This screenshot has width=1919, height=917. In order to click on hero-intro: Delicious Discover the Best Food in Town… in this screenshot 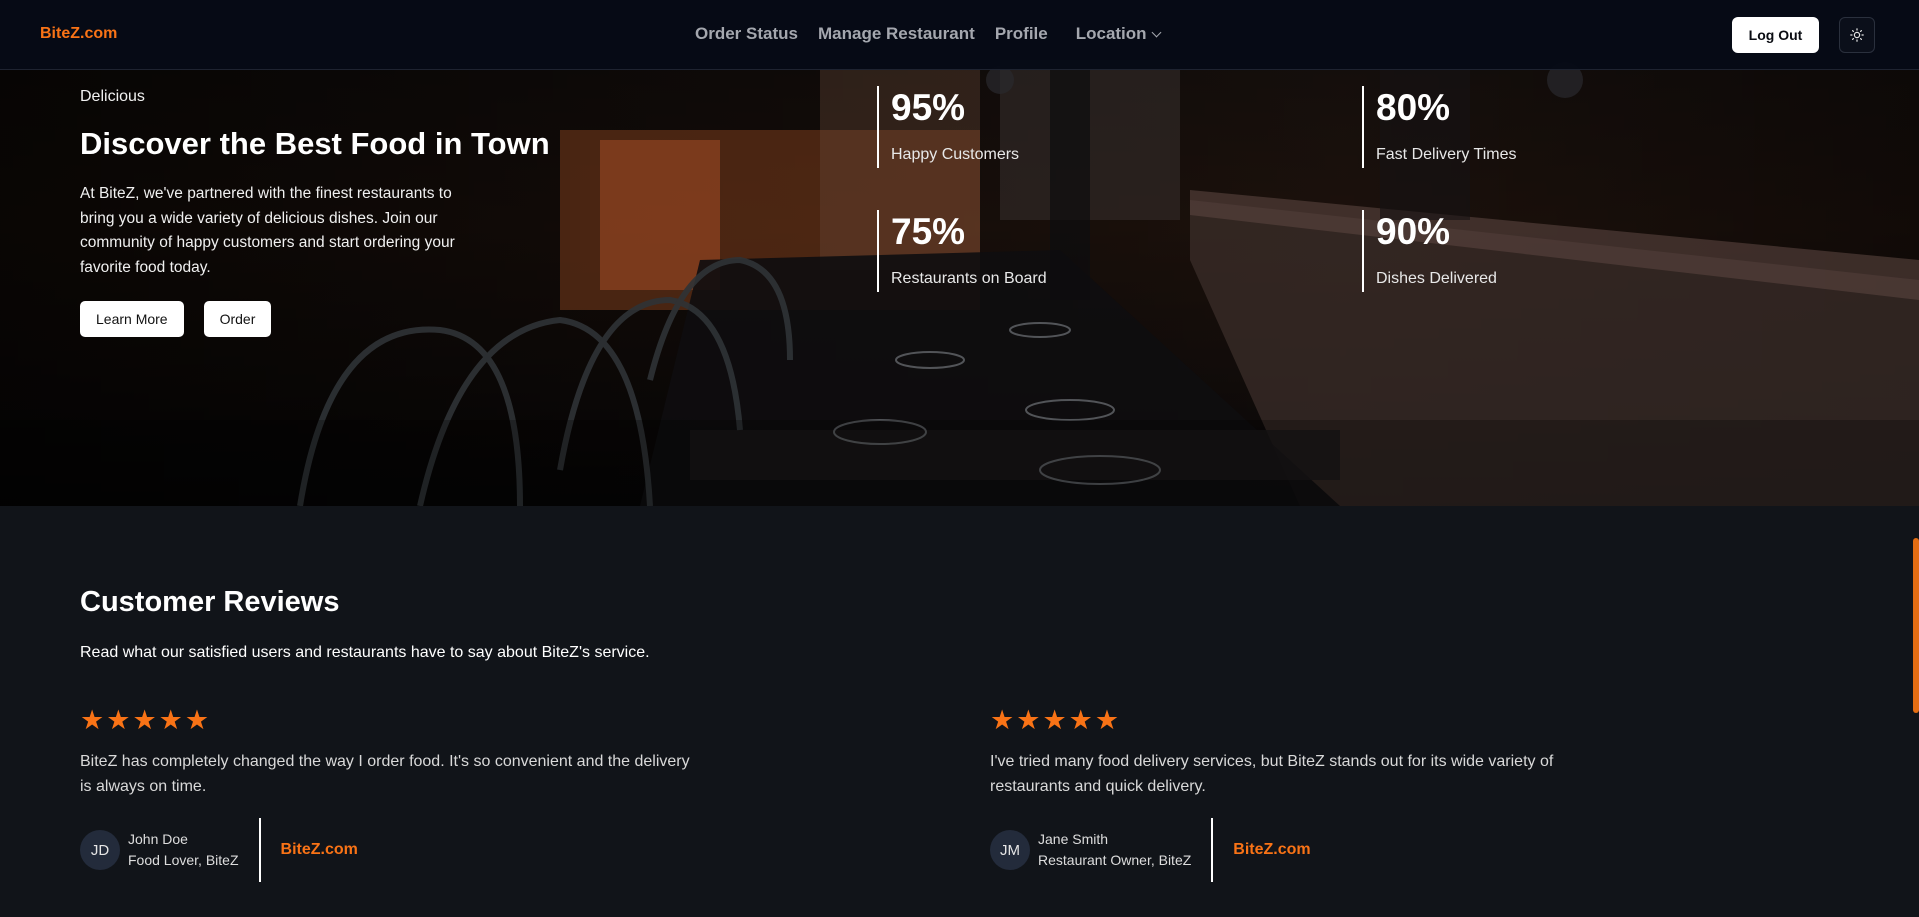, I will do `click(320, 212)`.